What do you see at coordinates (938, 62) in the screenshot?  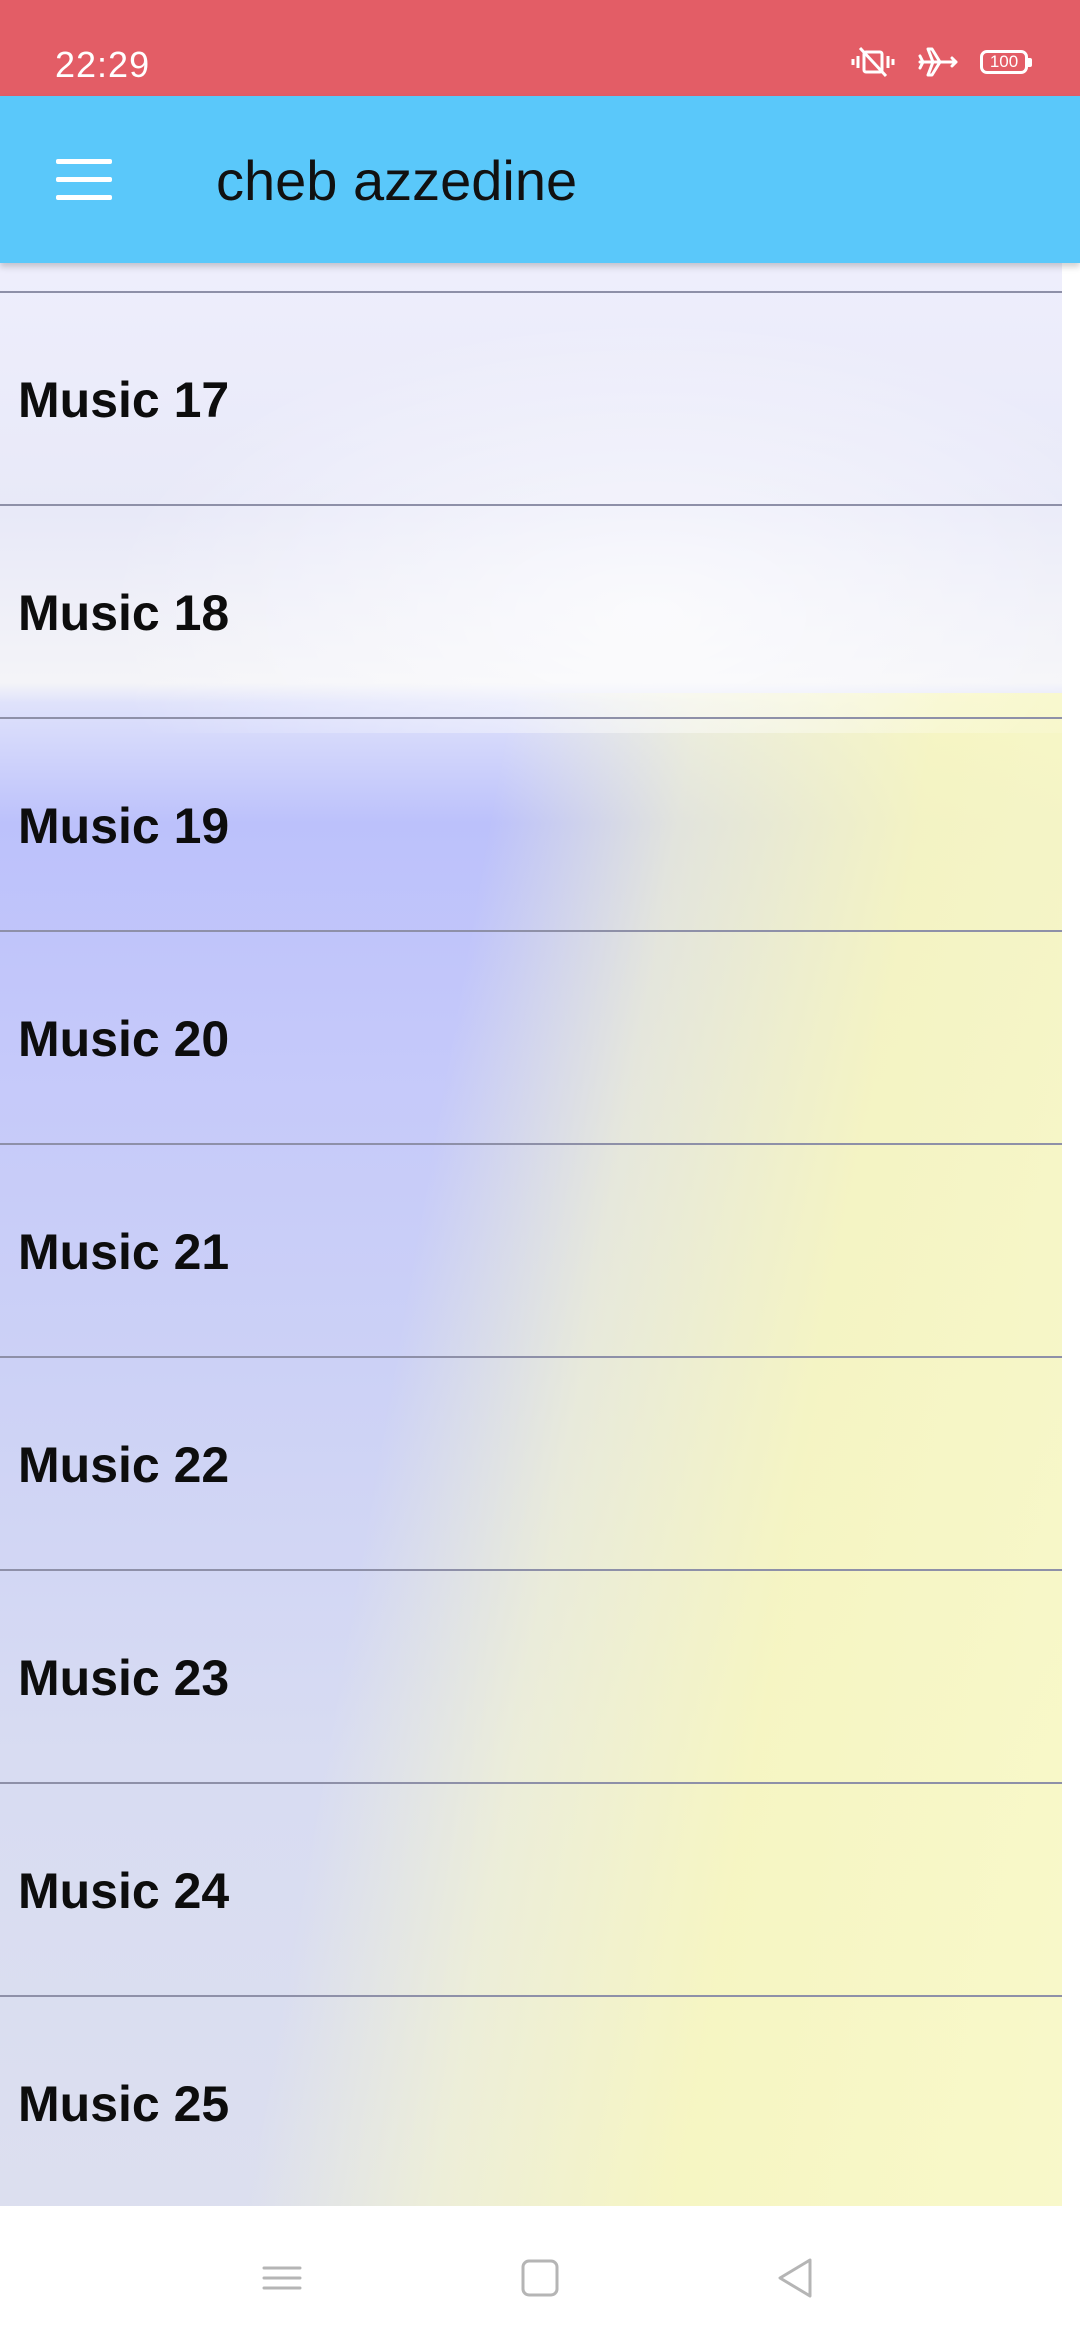 I see `airplane-mode-icon` at bounding box center [938, 62].